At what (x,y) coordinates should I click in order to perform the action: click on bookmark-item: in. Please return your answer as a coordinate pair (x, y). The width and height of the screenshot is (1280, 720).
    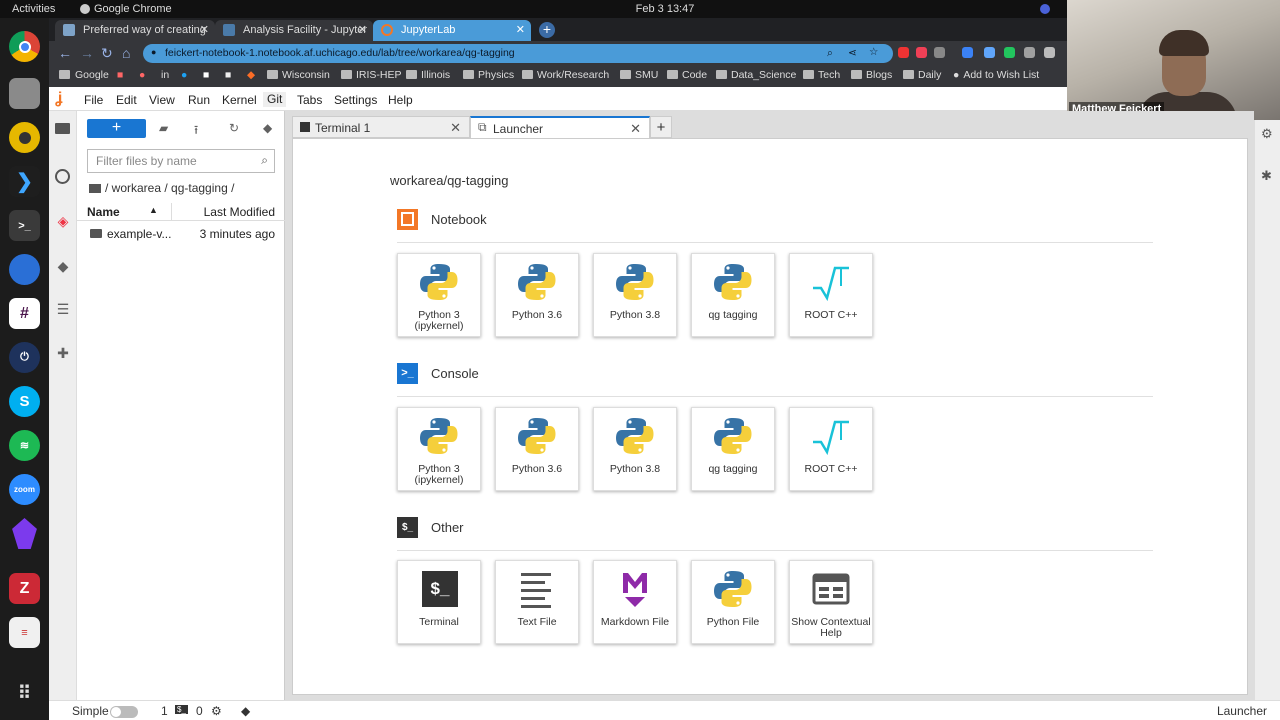
    Looking at the image, I should click on (165, 75).